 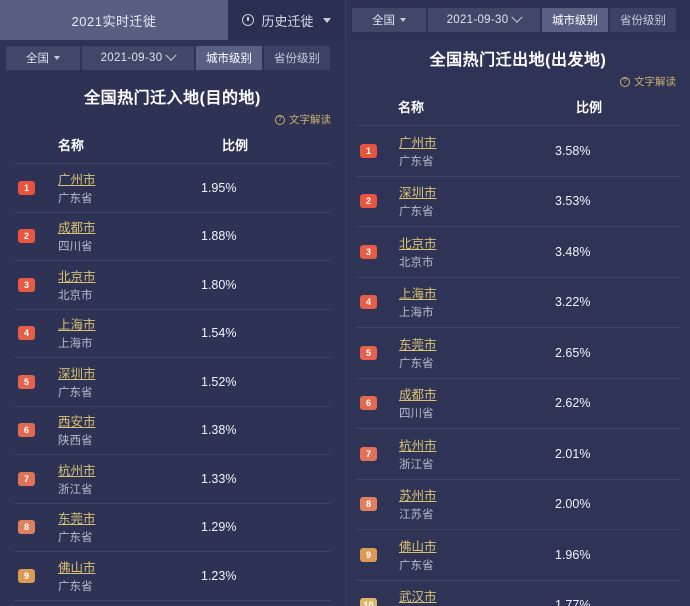 I want to click on table-row: 7 杭州市 浙江省 2.01%, so click(x=518, y=453).